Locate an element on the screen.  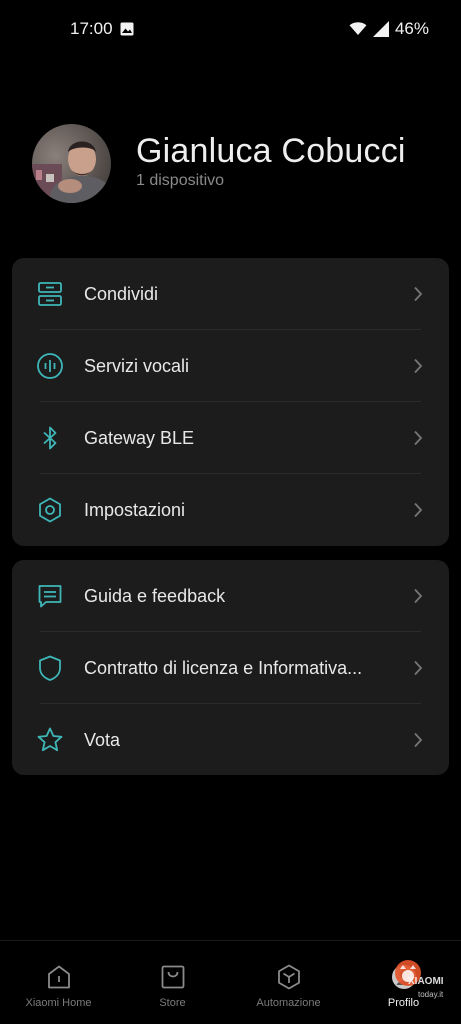
svg-text: today.it is located at coordinates (431, 994).